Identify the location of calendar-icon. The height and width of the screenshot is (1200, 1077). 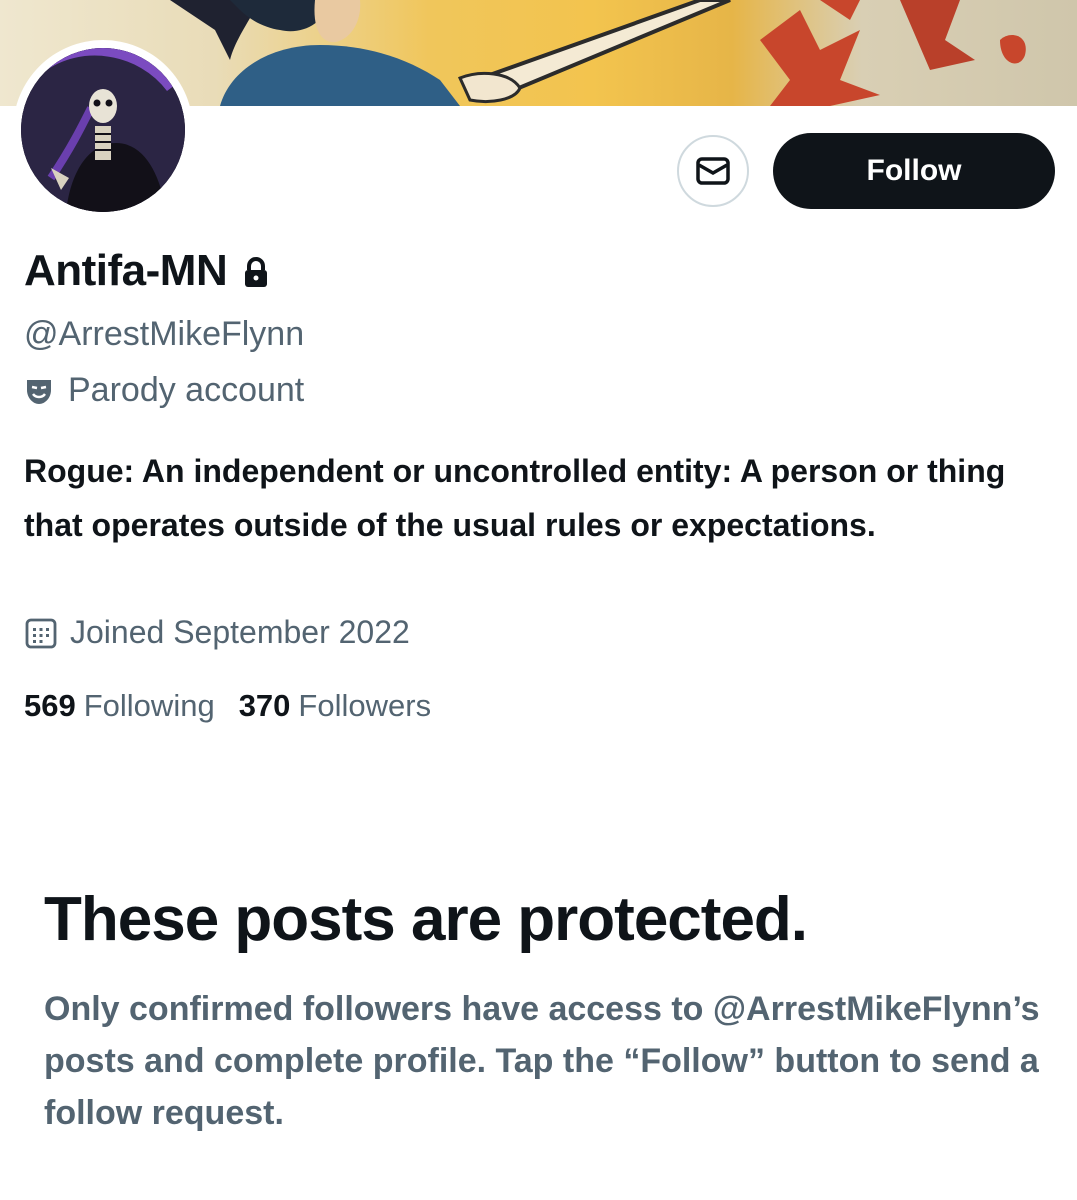
(41, 633).